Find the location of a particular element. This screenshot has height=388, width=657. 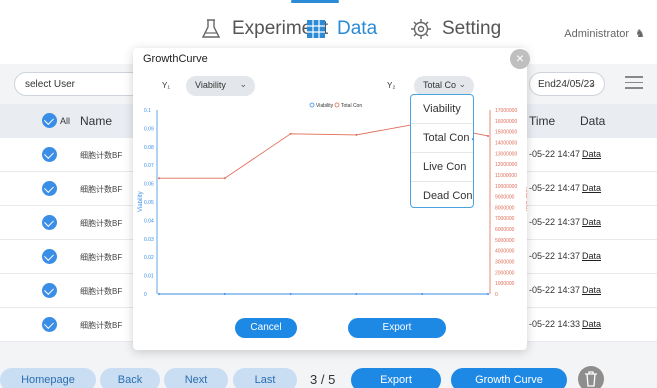

legend-label-total-con: Total Con is located at coordinates (351, 106).